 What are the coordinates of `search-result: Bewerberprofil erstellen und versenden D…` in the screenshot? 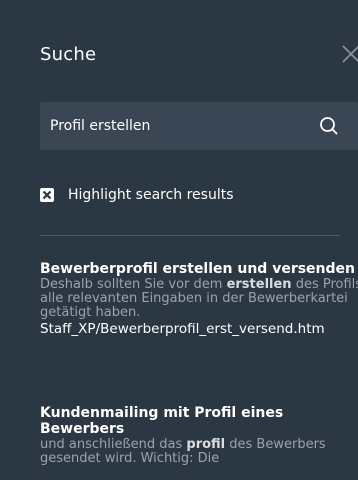 It's located at (199, 299).